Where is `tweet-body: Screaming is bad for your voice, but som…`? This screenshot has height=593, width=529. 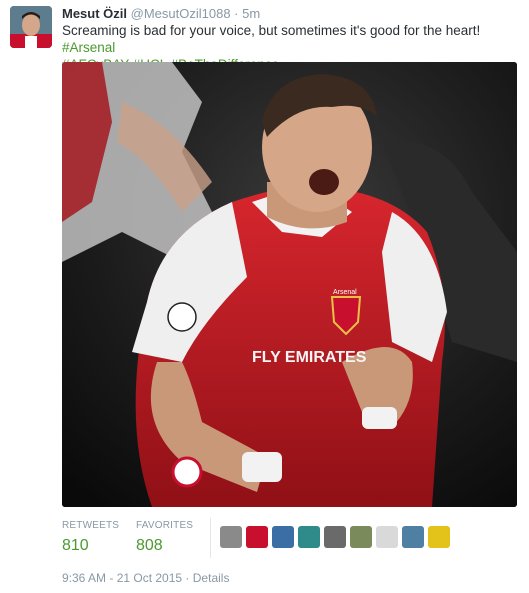 tweet-body: Screaming is bad for your voice, but som… is located at coordinates (271, 30).